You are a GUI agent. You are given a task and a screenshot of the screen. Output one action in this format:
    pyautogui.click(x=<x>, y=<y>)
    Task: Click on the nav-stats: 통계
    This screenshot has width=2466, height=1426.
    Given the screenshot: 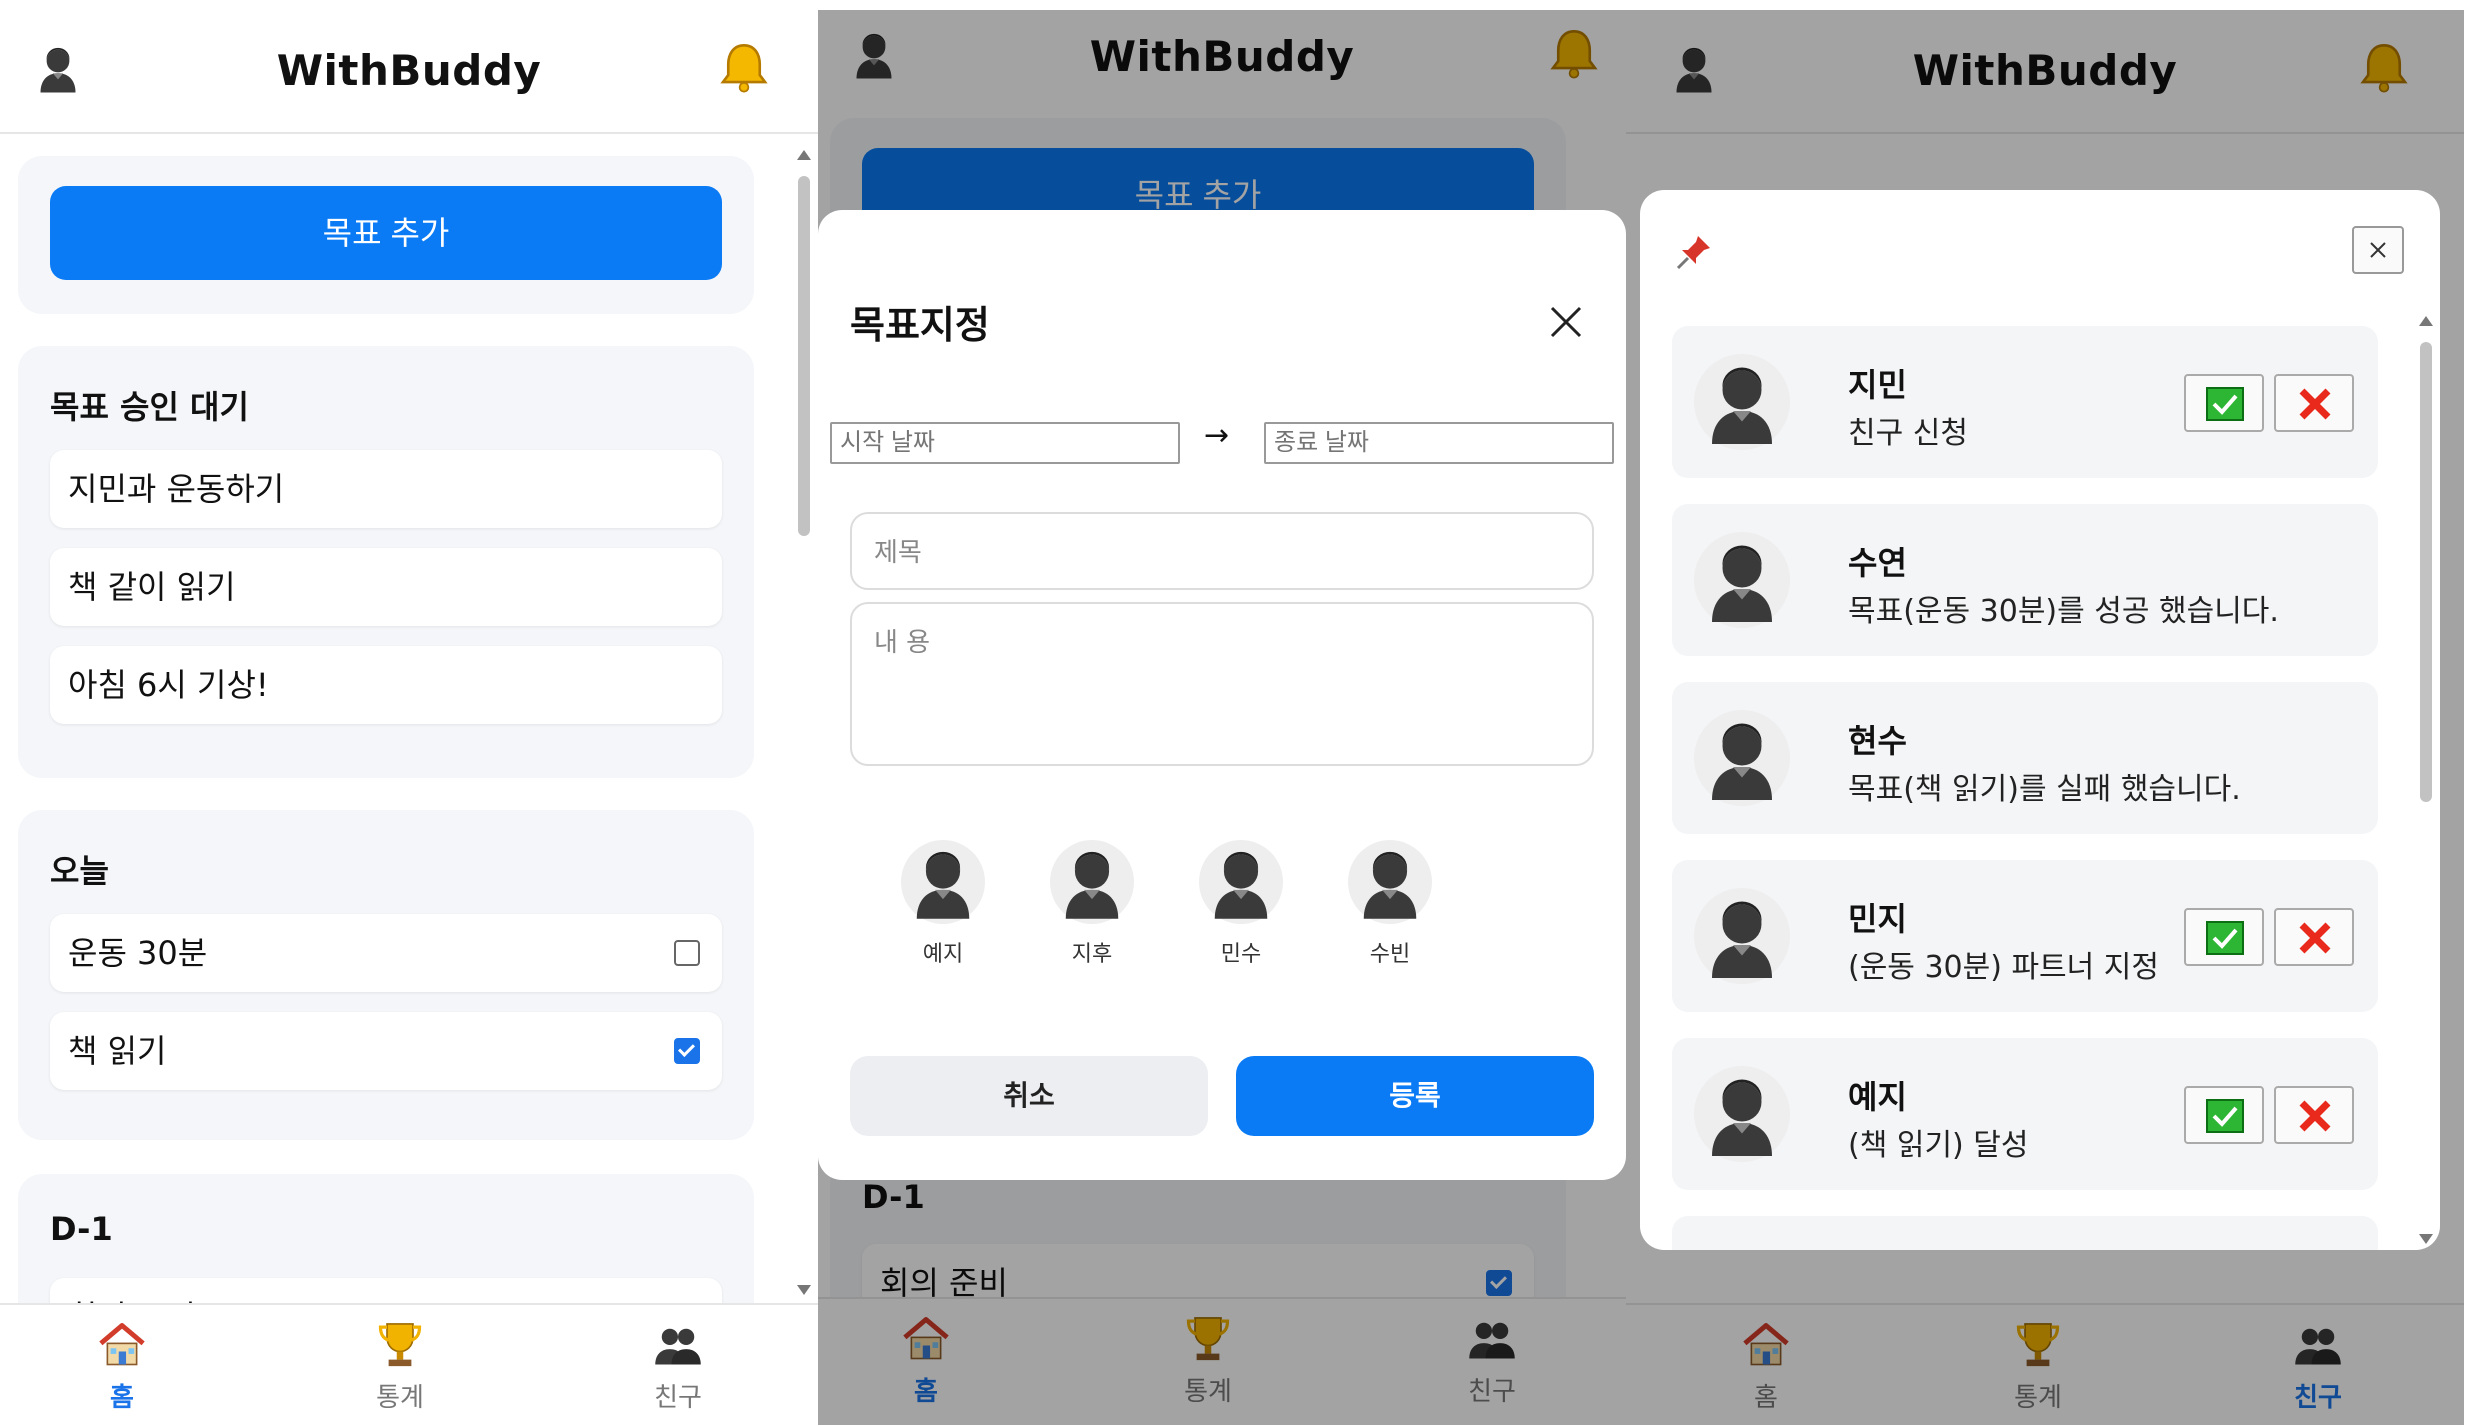 What is the action you would take?
    pyautogui.click(x=400, y=1366)
    